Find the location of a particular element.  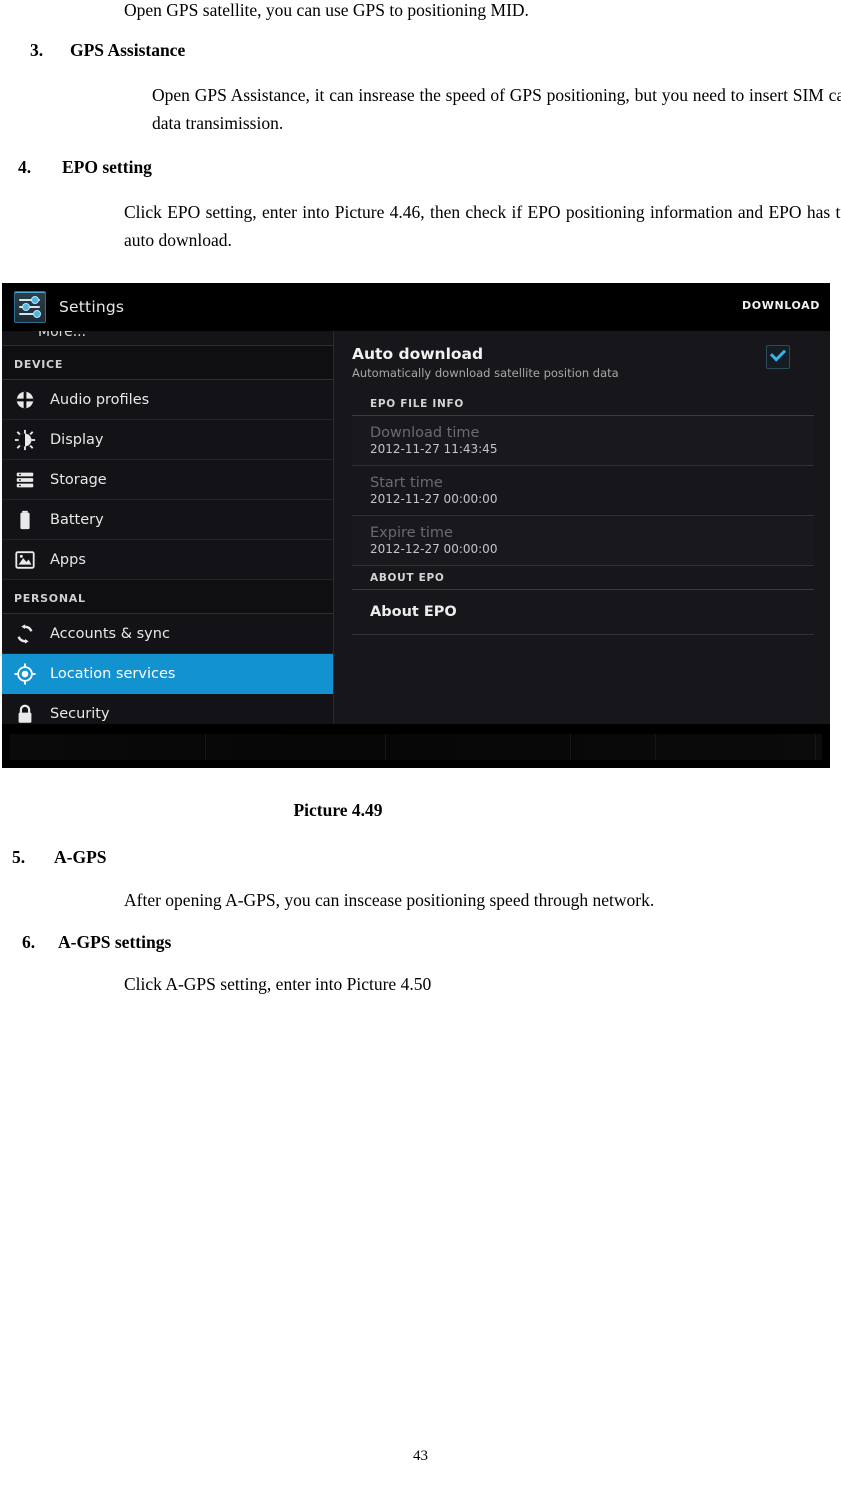

page-number: 43 is located at coordinates (420, 1456).